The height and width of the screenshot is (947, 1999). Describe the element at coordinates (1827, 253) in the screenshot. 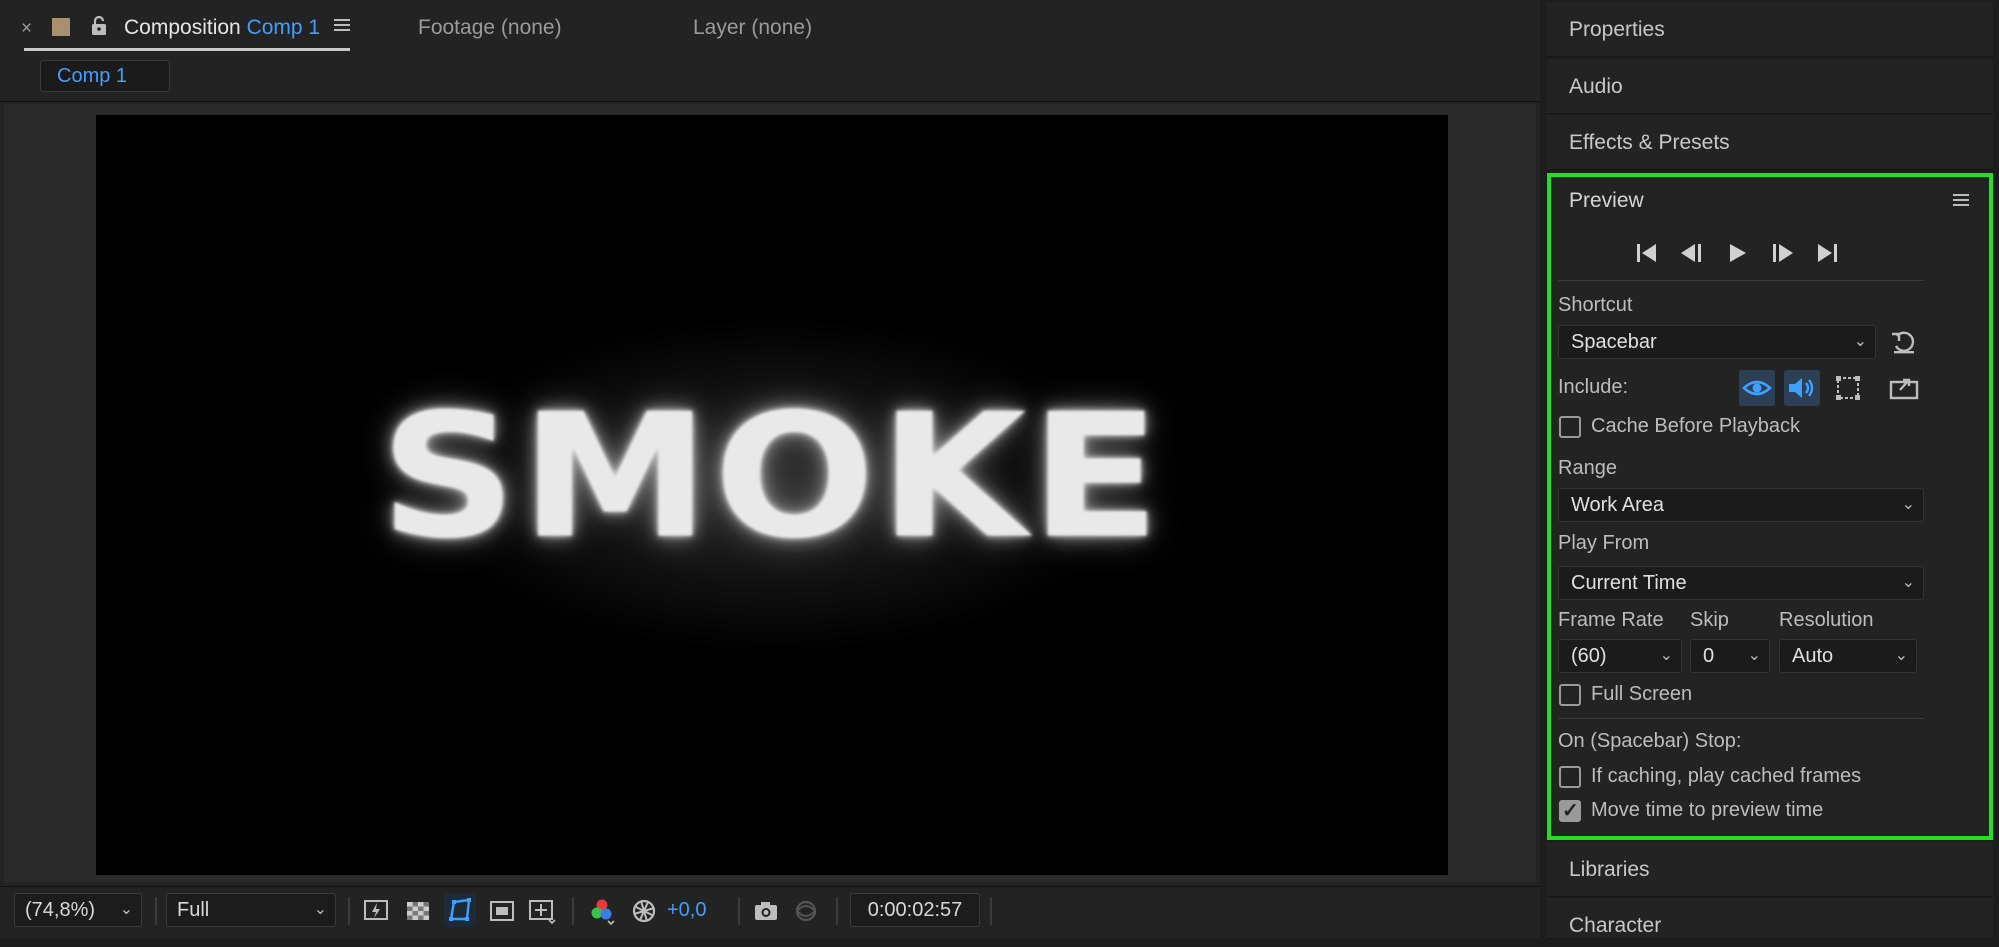

I see `last-frame-icon` at that location.